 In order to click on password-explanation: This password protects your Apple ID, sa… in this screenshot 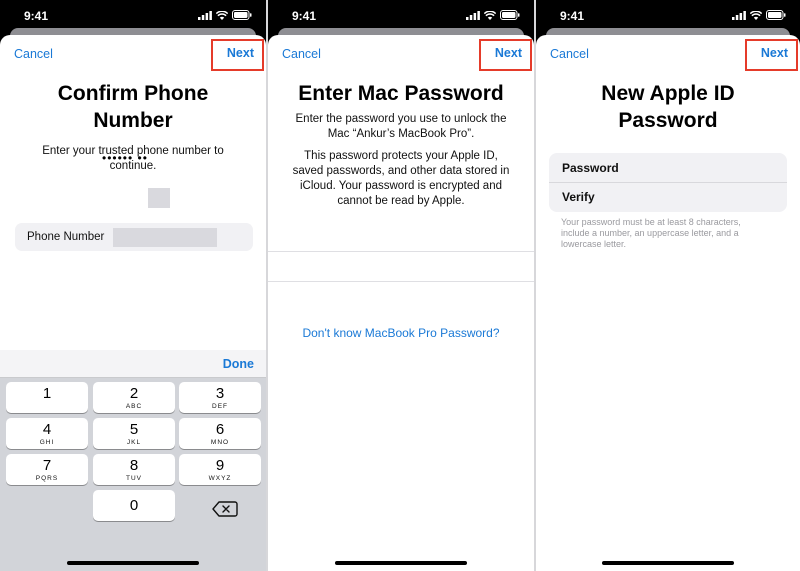, I will do `click(401, 178)`.